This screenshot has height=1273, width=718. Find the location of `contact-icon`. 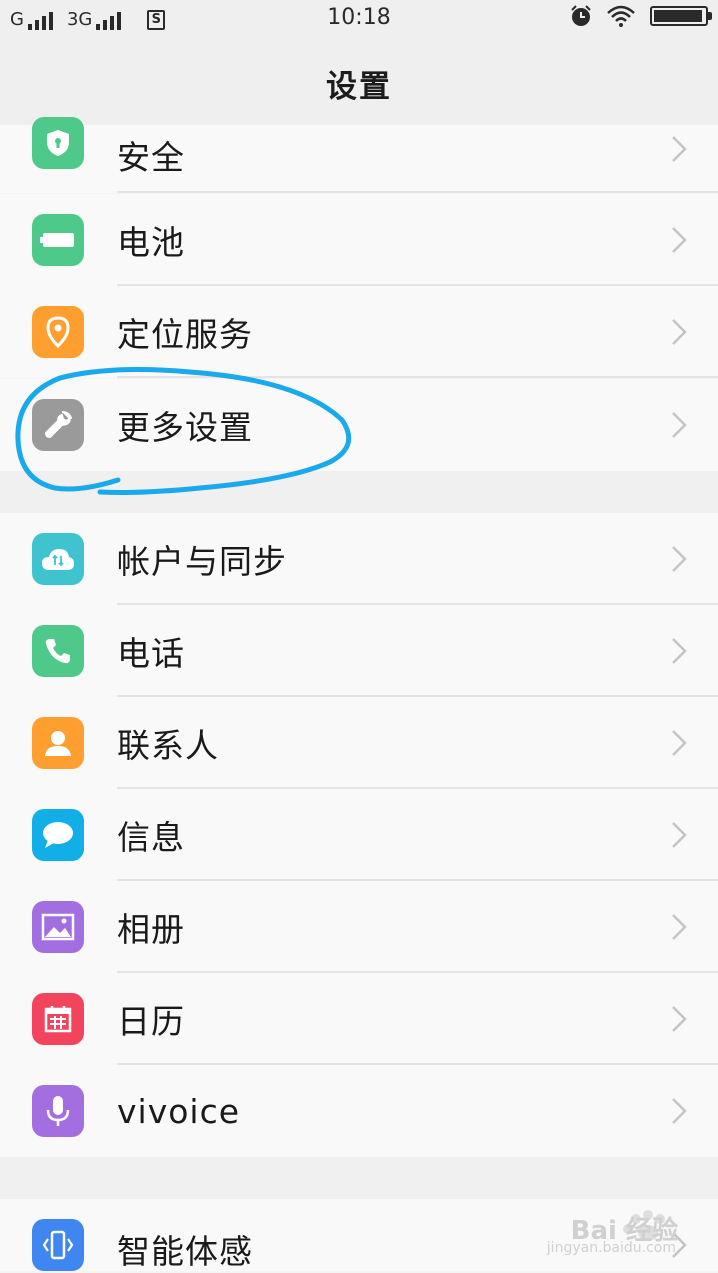

contact-icon is located at coordinates (58, 743).